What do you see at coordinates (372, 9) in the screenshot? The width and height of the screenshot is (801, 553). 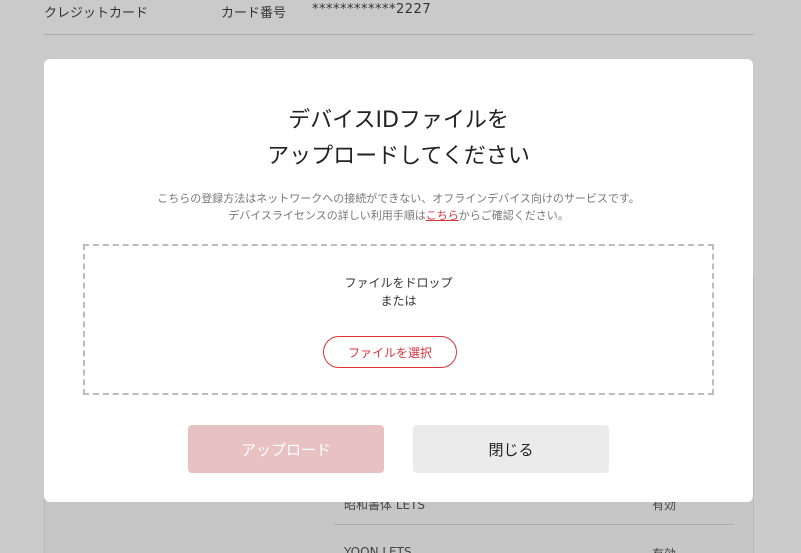 I see `card-number-value: ************2227` at bounding box center [372, 9].